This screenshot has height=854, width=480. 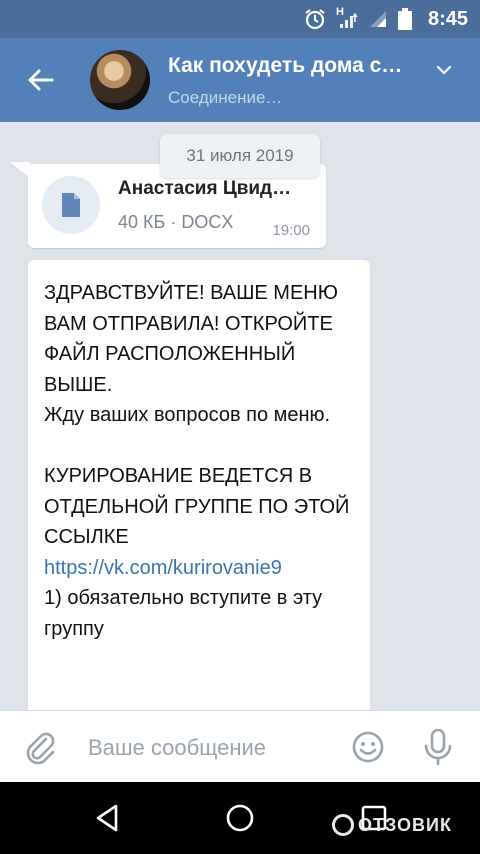 I want to click on smiley-icon, so click(x=368, y=747).